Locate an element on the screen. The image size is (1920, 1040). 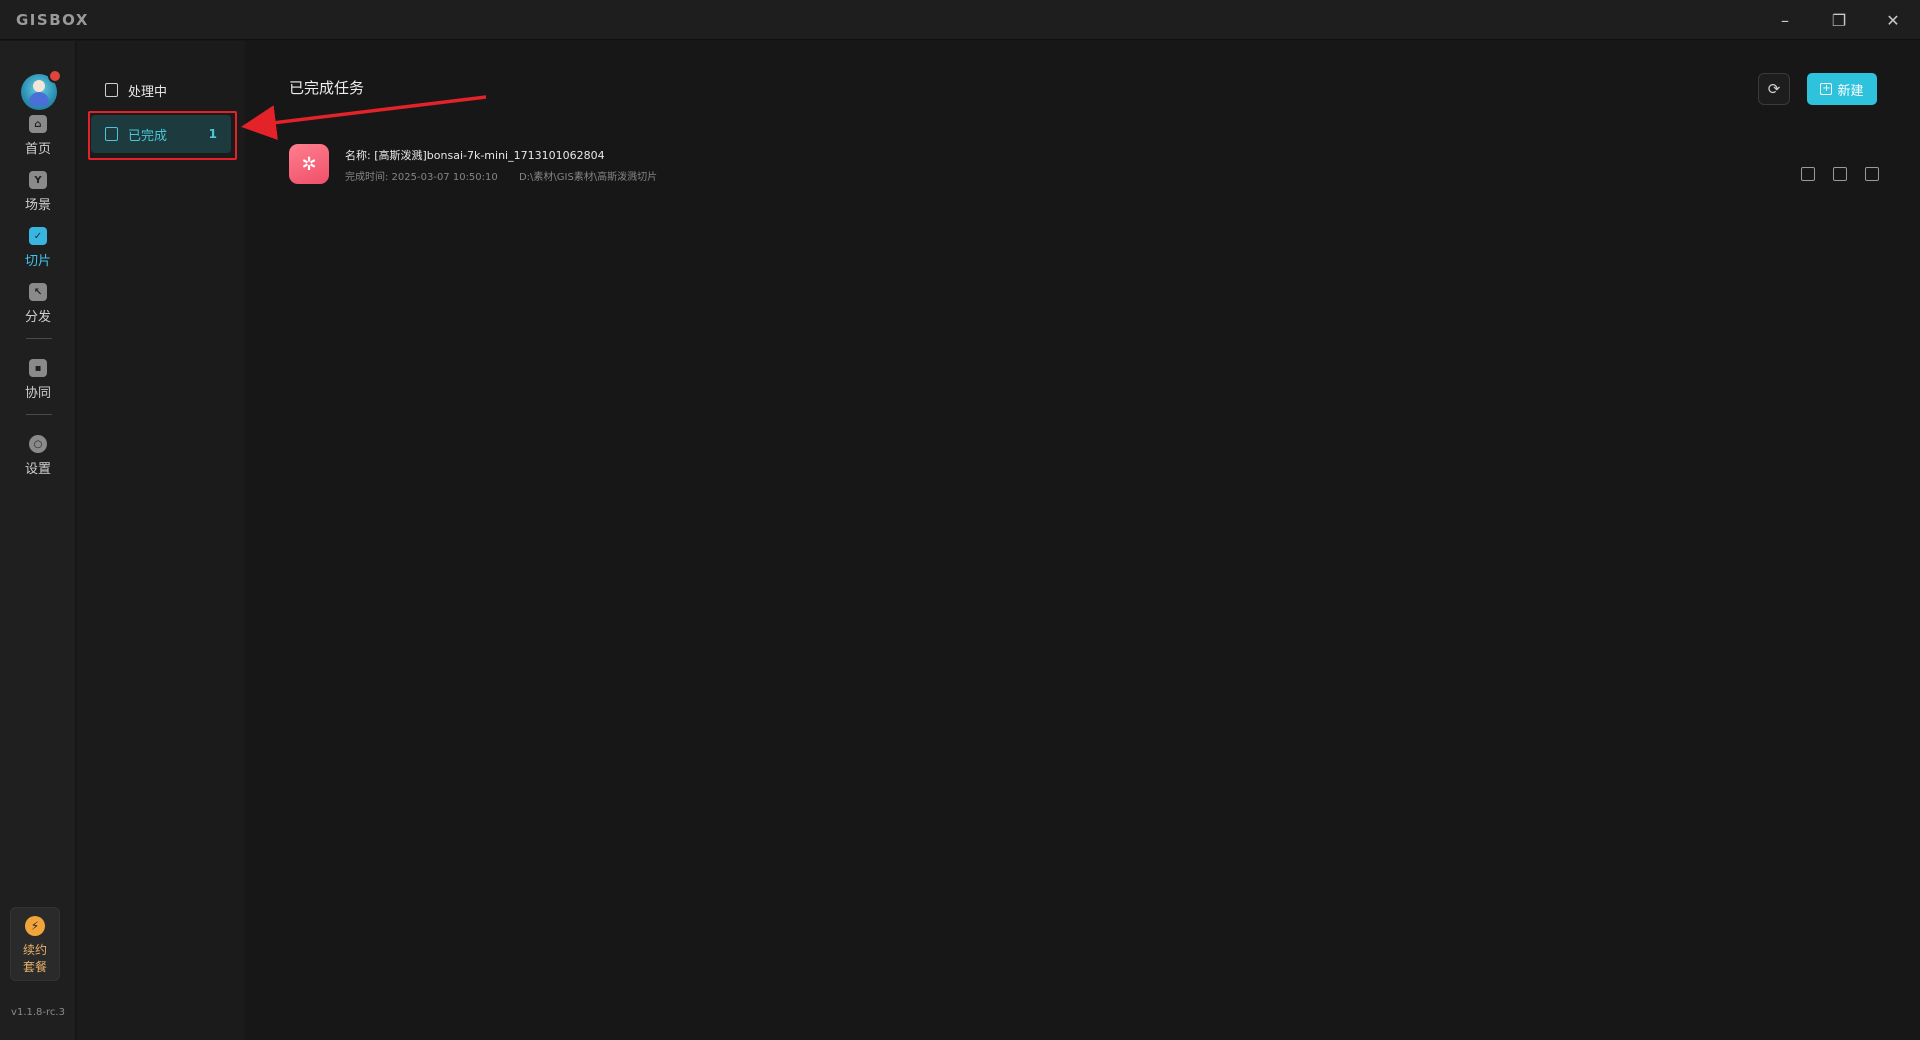
task-name: 名称: [高斯泼溅]bonsai-7k-mini_1713101062804 is located at coordinates (475, 155).